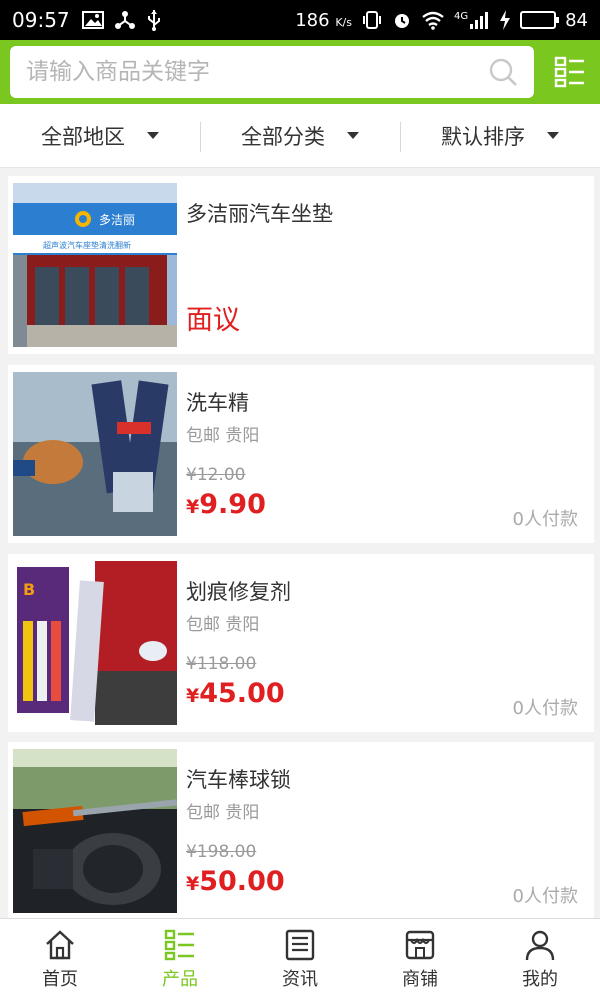 This screenshot has height=1000, width=600. Describe the element at coordinates (60, 945) in the screenshot. I see `home-icon` at that location.